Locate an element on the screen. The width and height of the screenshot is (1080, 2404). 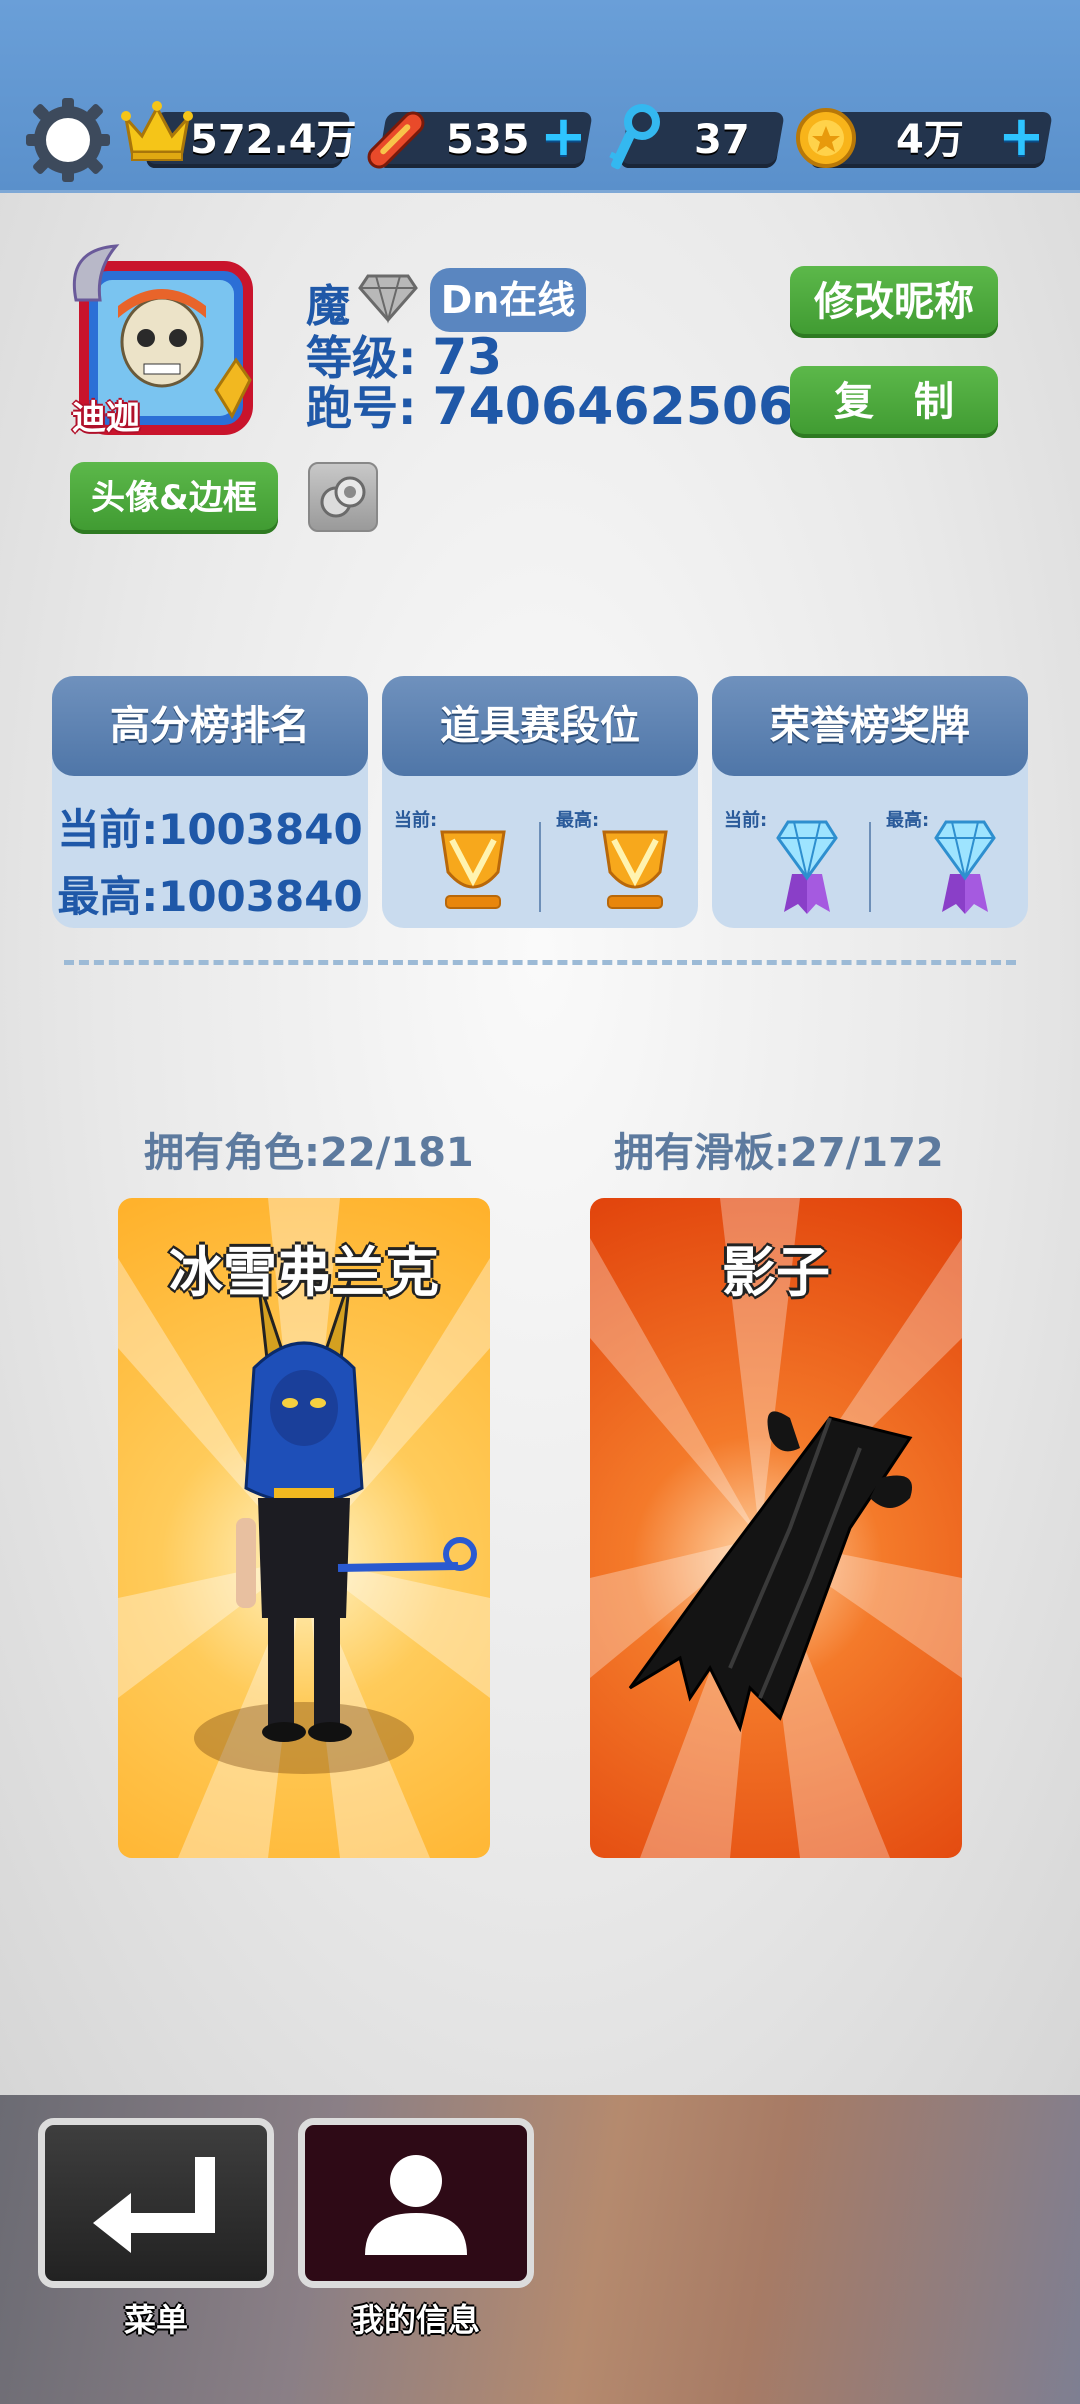
avatar-frame-label: 迪迦 is located at coordinates (106, 418).